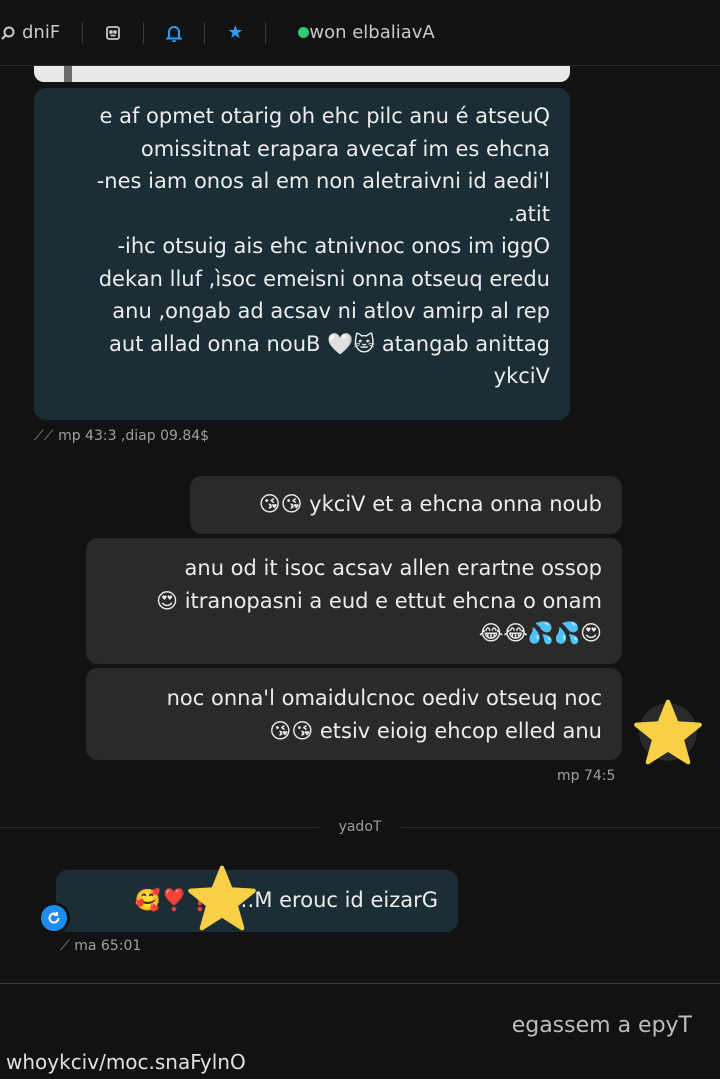  Describe the element at coordinates (134, 436) in the screenshot. I see `paid-timestamp: $48.90 paid, 3:34 pm` at that location.